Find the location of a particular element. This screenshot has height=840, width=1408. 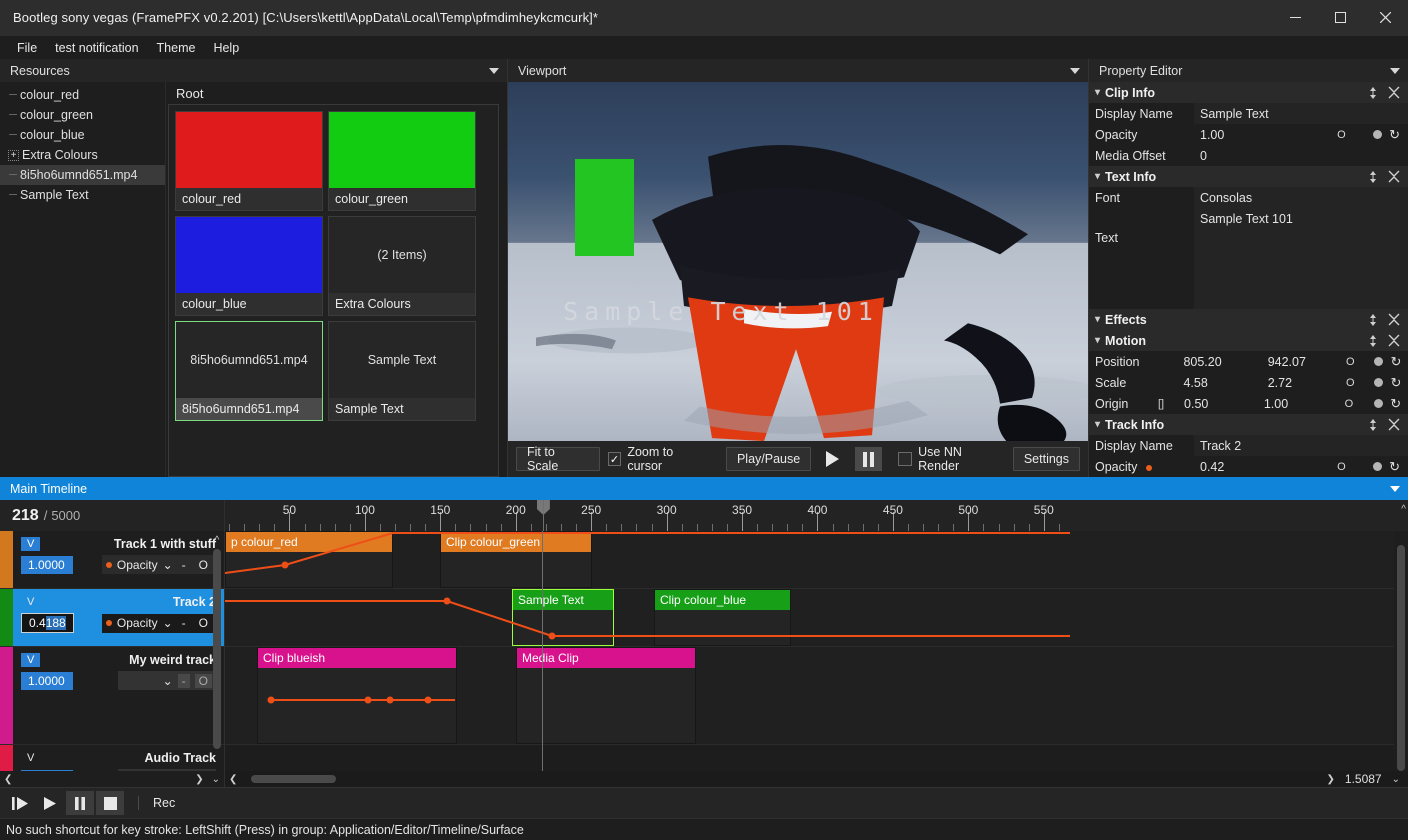

position-y-value: 942.07 is located at coordinates (1304, 362).